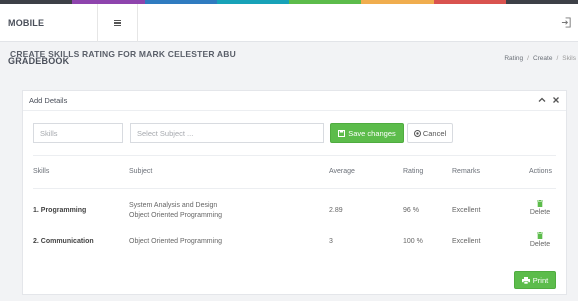 Image resolution: width=578 pixels, height=301 pixels. What do you see at coordinates (542, 100) in the screenshot?
I see `chevron-up-icon` at bounding box center [542, 100].